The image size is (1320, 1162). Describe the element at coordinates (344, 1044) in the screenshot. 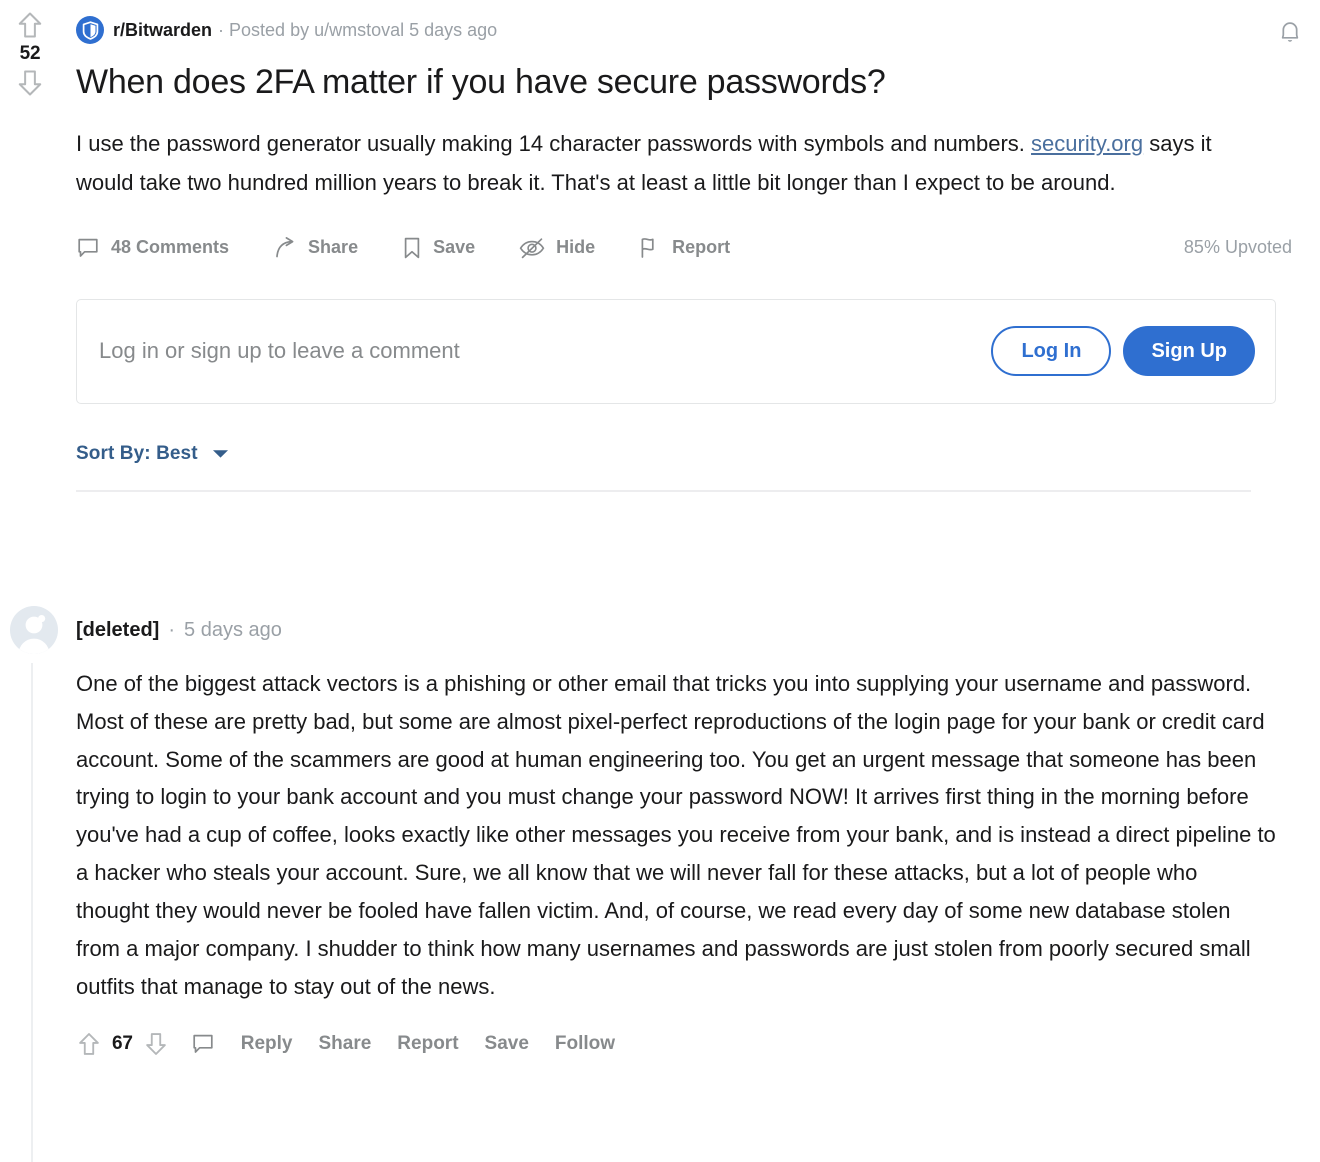

I see `comment-share-button: Share` at that location.